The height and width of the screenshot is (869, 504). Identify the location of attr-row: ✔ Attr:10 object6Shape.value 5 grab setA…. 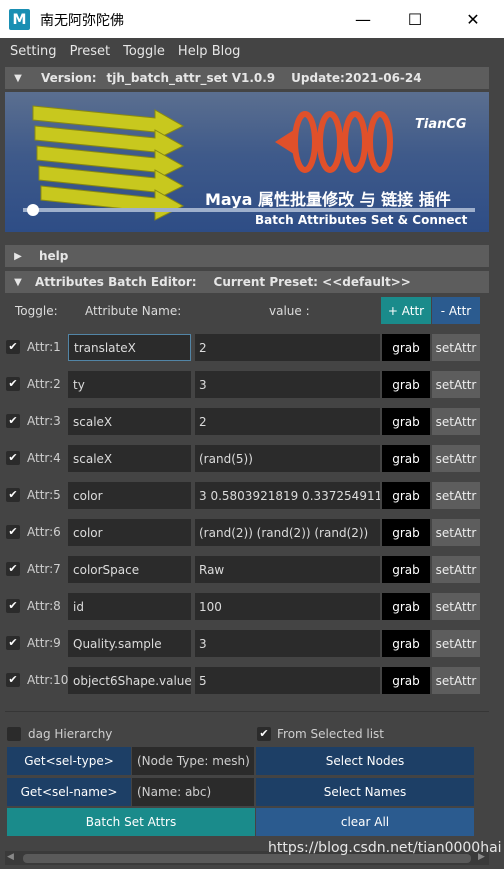
(252, 681).